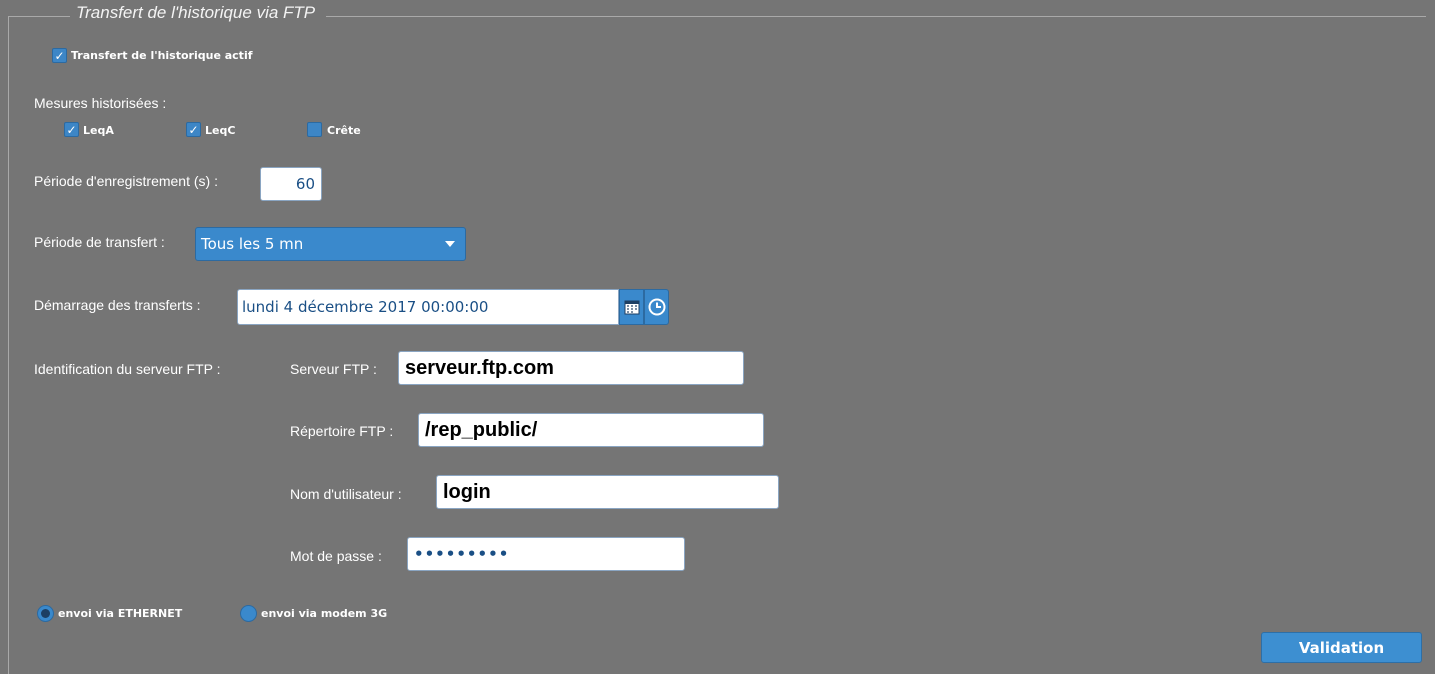 This screenshot has width=1435, height=674. Describe the element at coordinates (220, 130) in the screenshot. I see `leqc-label: LeqC` at that location.